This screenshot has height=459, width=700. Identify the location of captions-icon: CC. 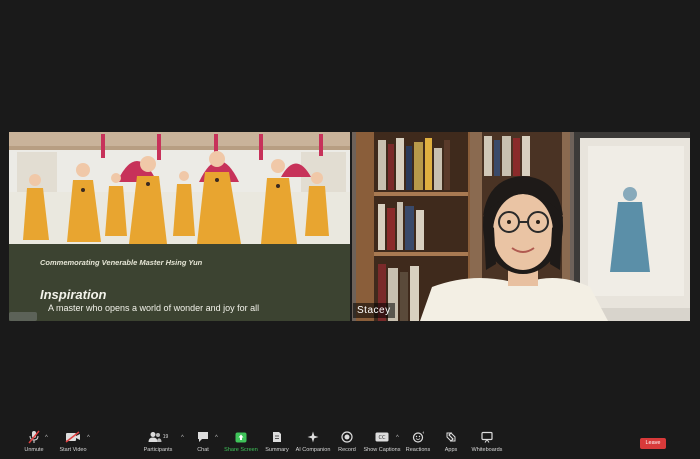
(382, 437).